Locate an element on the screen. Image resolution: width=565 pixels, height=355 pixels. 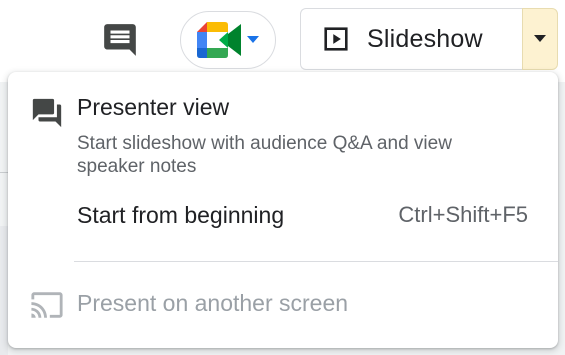
slideshow-options-dropdown is located at coordinates (540, 39).